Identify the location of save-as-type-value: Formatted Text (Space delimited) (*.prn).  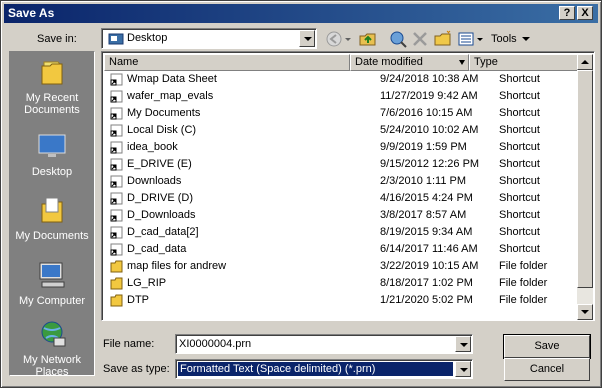
(315, 369).